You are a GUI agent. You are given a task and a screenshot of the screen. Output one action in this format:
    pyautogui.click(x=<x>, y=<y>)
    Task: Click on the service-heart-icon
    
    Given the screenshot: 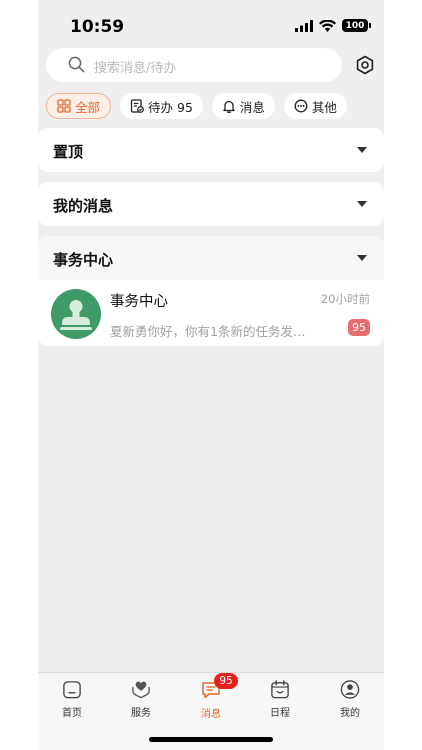 What is the action you would take?
    pyautogui.click(x=141, y=690)
    